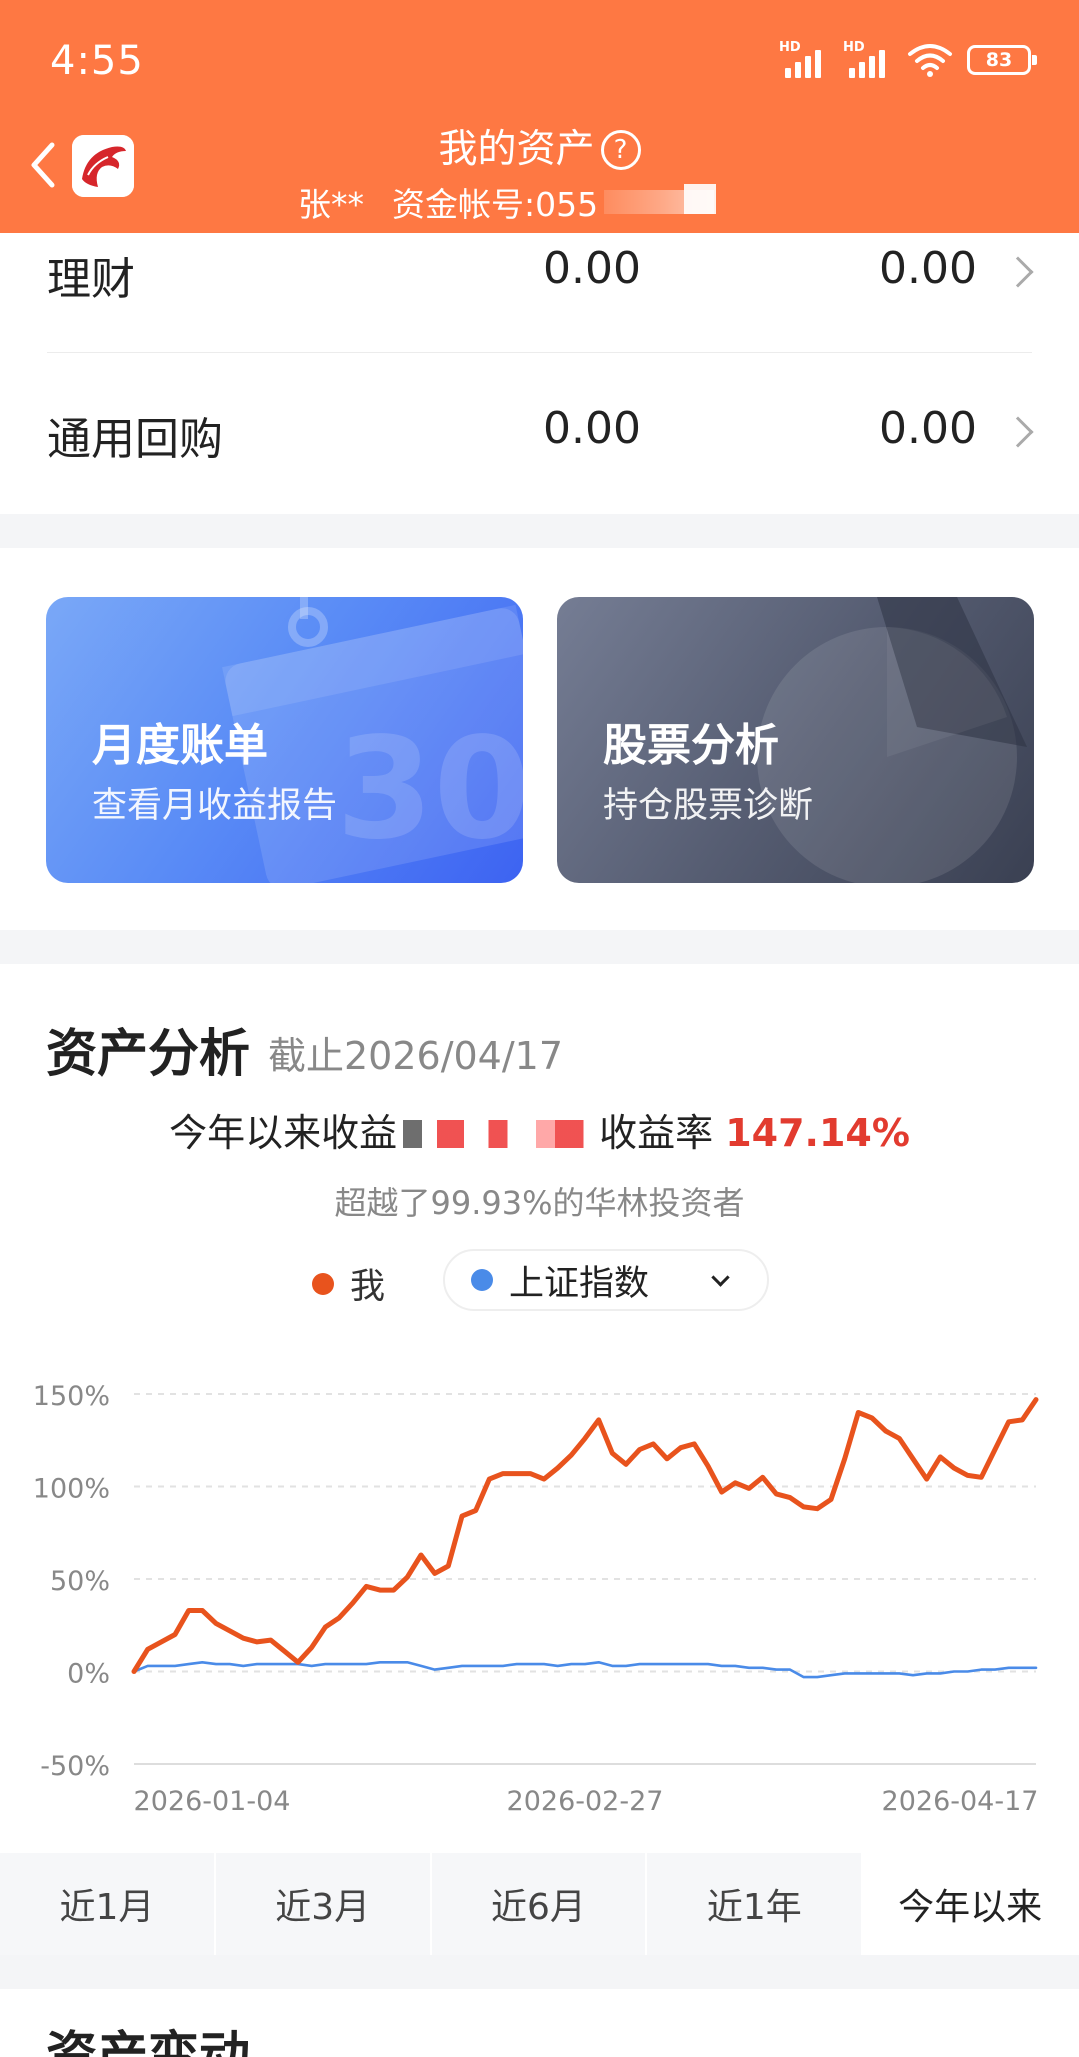 The height and width of the screenshot is (2057, 1079). What do you see at coordinates (660, 199) in the screenshot?
I see `account-number-mask` at bounding box center [660, 199].